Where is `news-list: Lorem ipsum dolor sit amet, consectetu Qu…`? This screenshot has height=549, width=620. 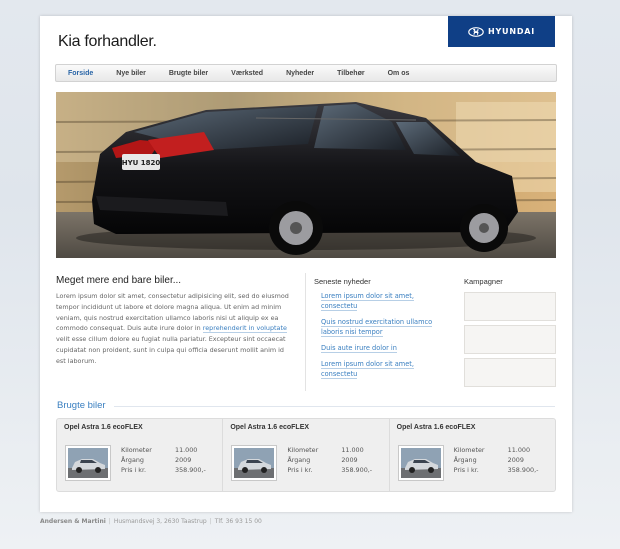 news-list: Lorem ipsum dolor sit amet, consectetu Qu… is located at coordinates (383, 338).